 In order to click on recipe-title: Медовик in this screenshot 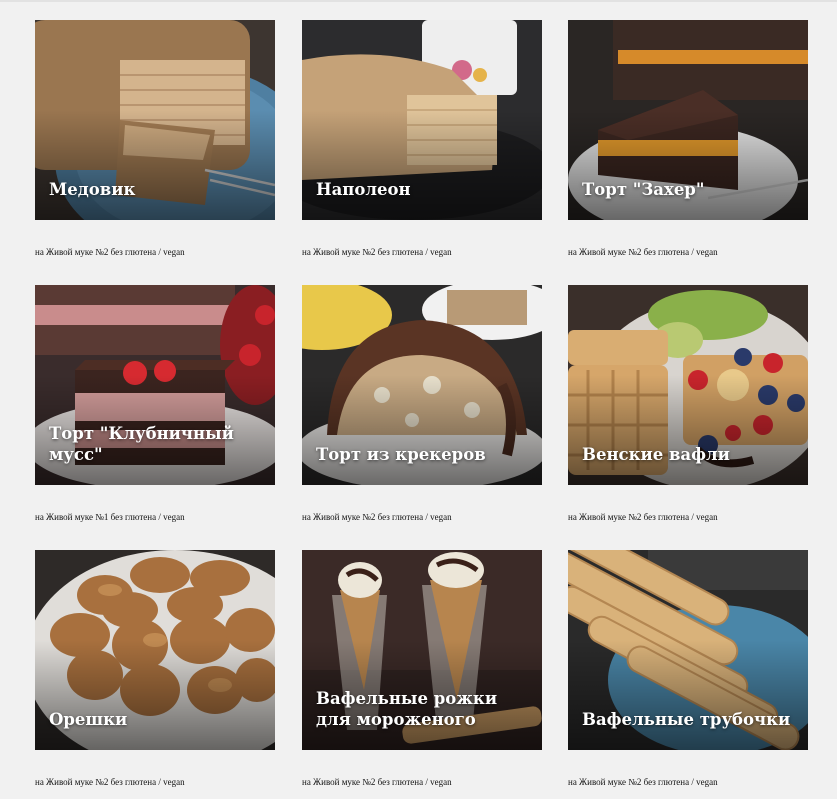, I will do `click(92, 189)`.